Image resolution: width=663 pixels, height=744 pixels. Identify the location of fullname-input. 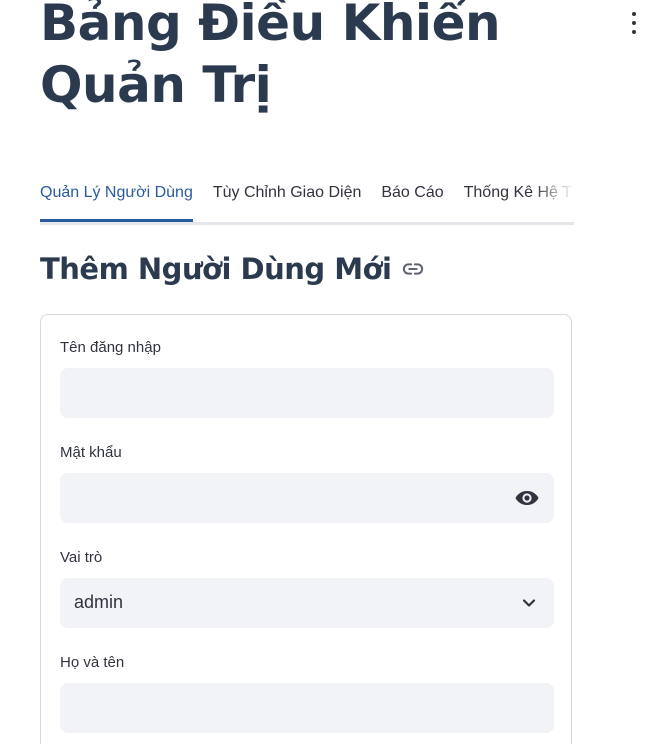
(307, 708).